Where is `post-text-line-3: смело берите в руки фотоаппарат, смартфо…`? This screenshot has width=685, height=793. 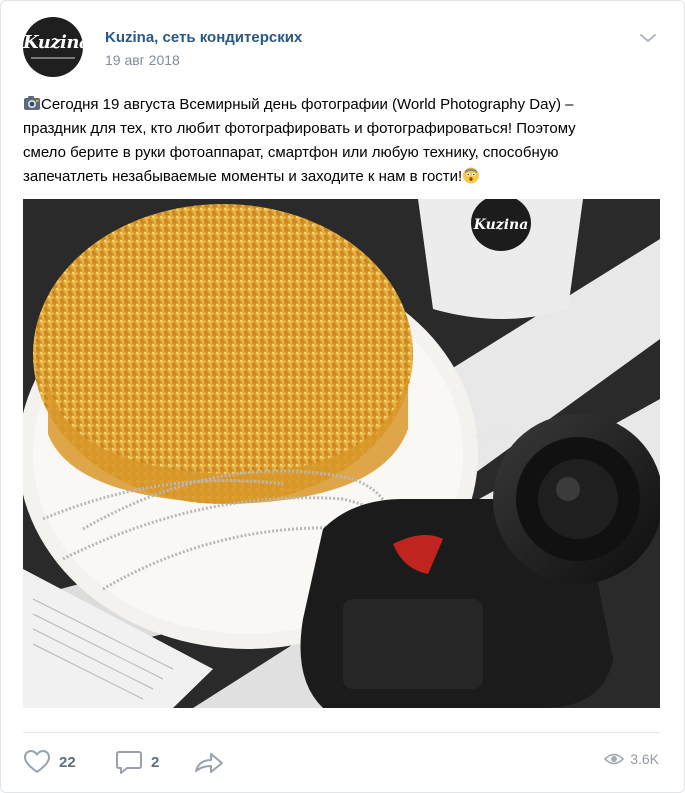
post-text-line-3: смело берите в руки фотоаппарат, смартфо… is located at coordinates (291, 152).